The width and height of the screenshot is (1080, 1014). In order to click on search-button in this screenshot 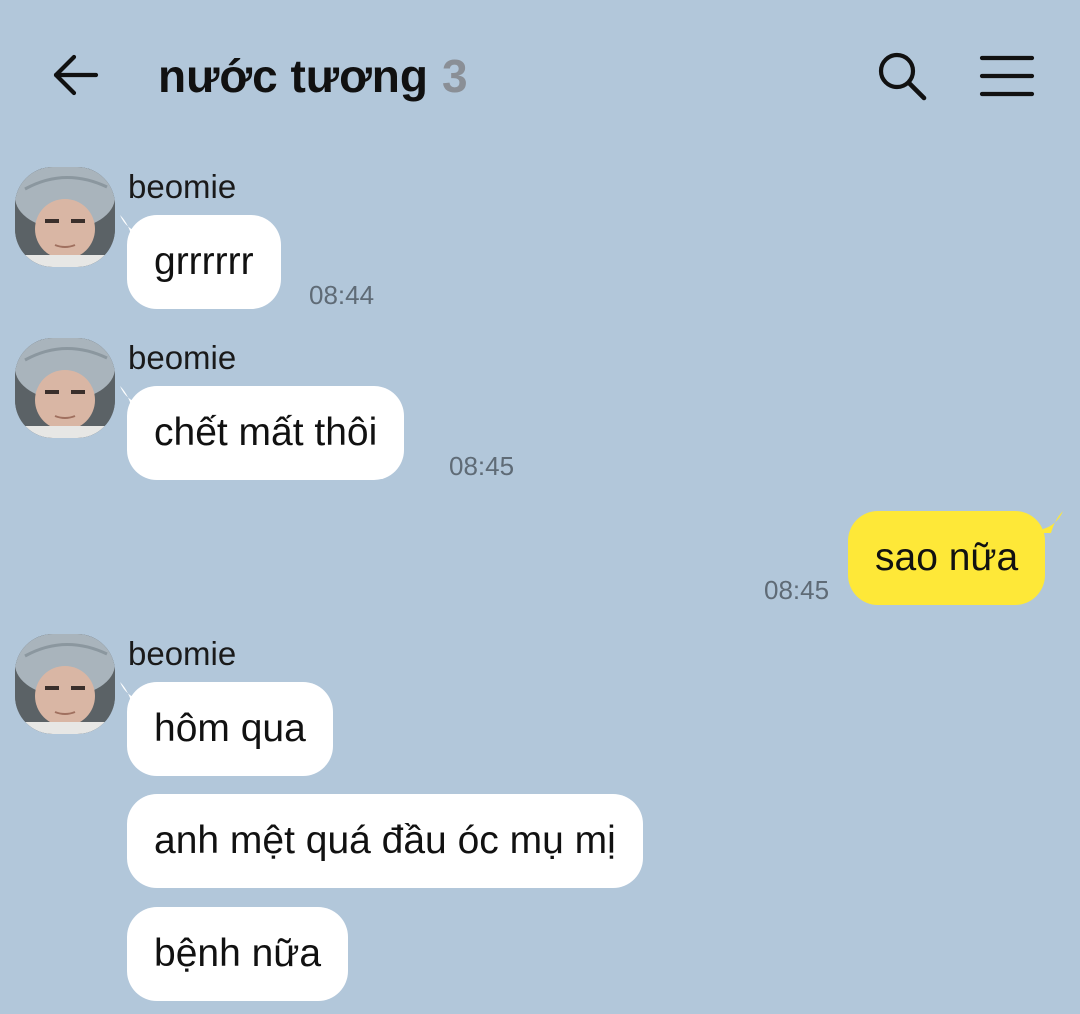, I will do `click(902, 76)`.